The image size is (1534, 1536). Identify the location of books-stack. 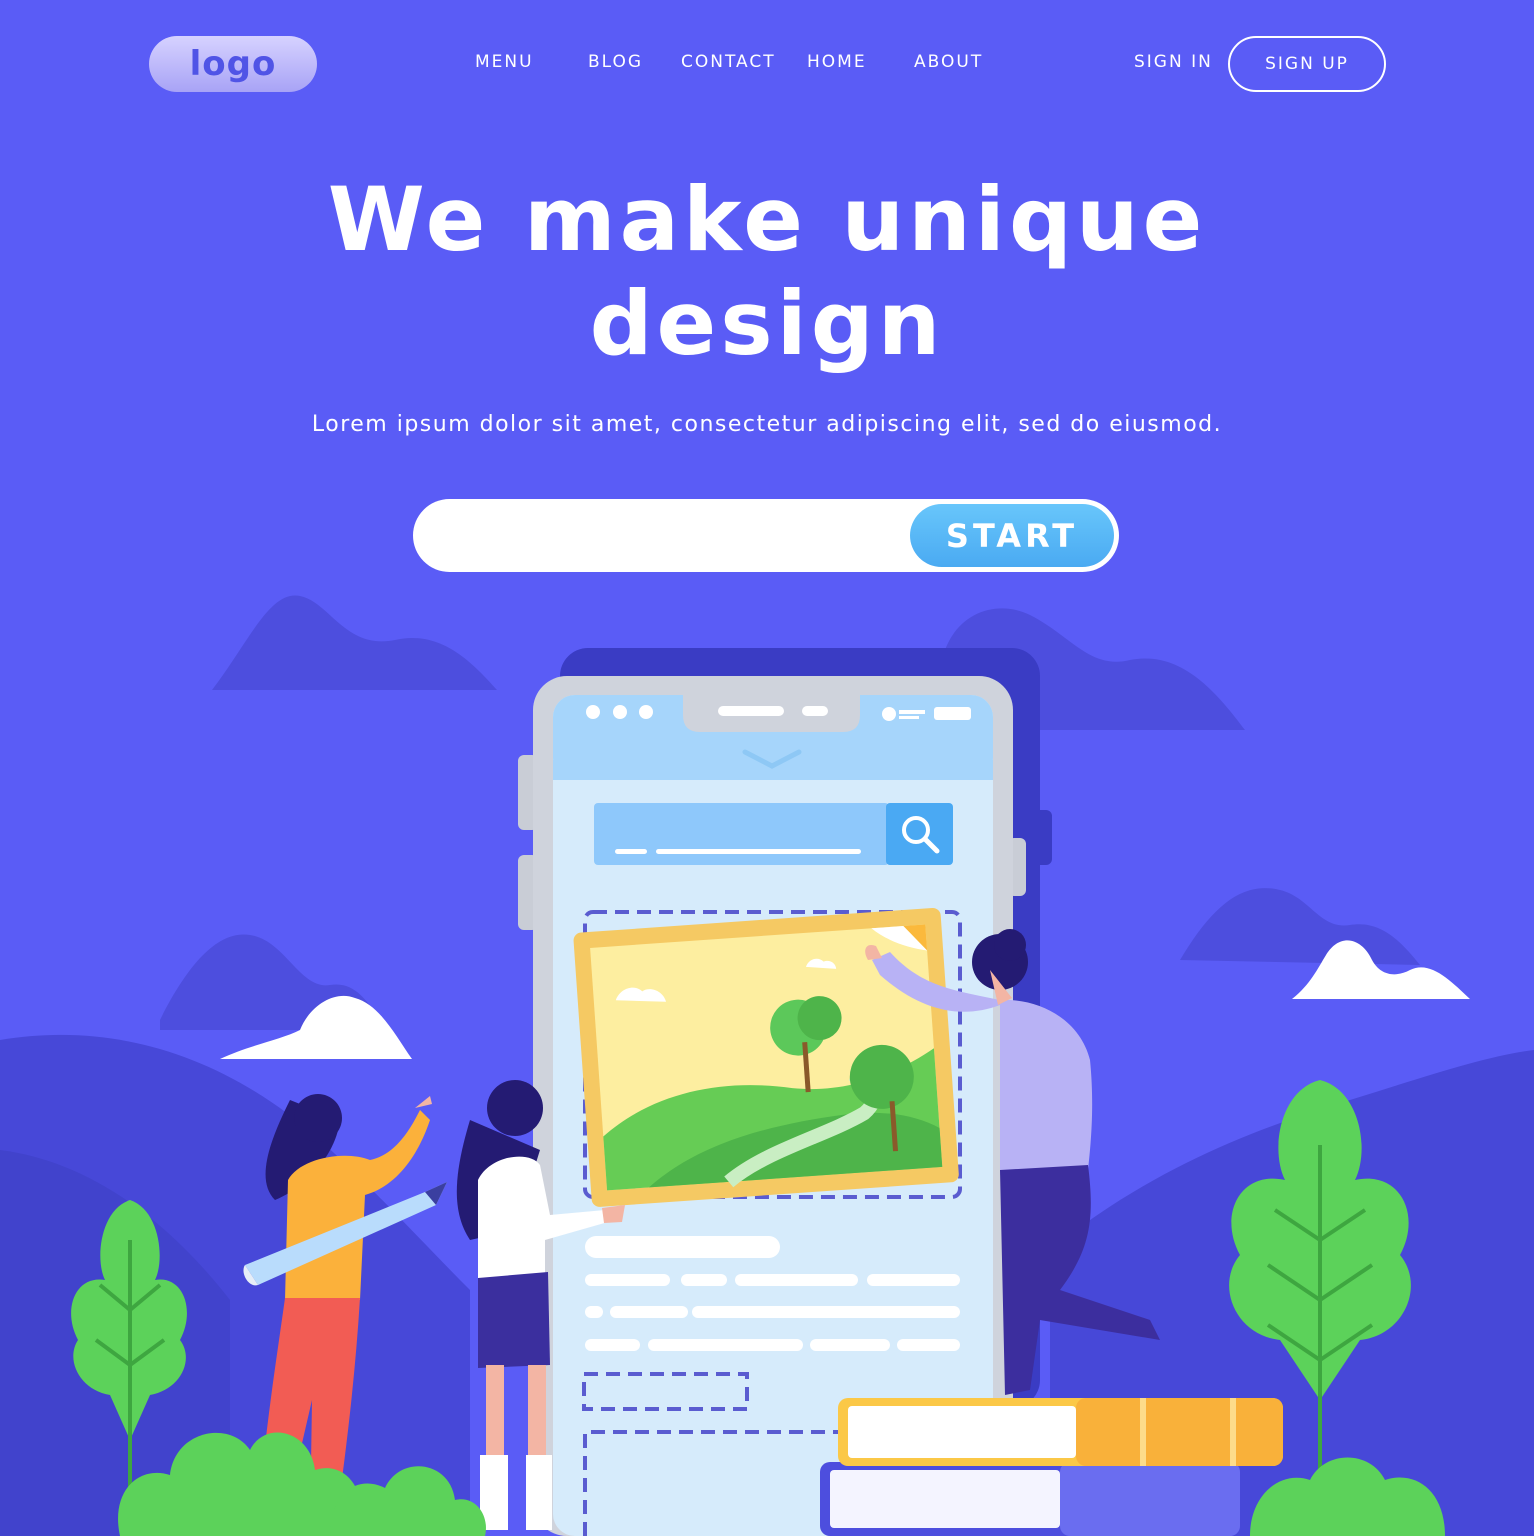
(1051, 1467).